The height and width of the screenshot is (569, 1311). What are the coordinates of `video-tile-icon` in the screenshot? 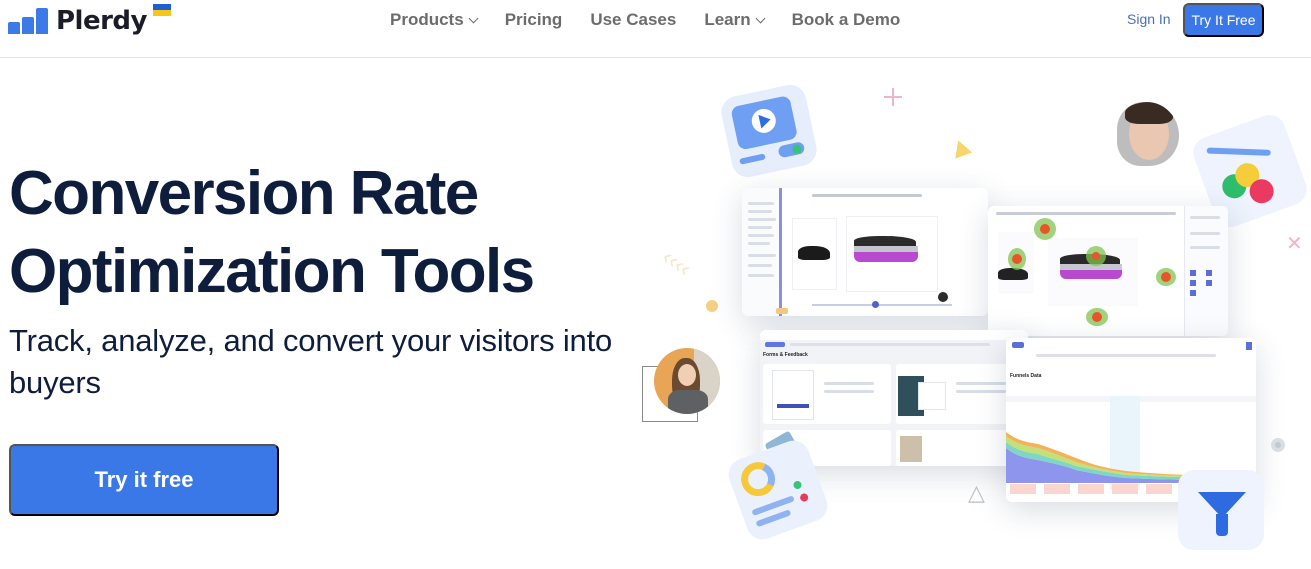 It's located at (769, 131).